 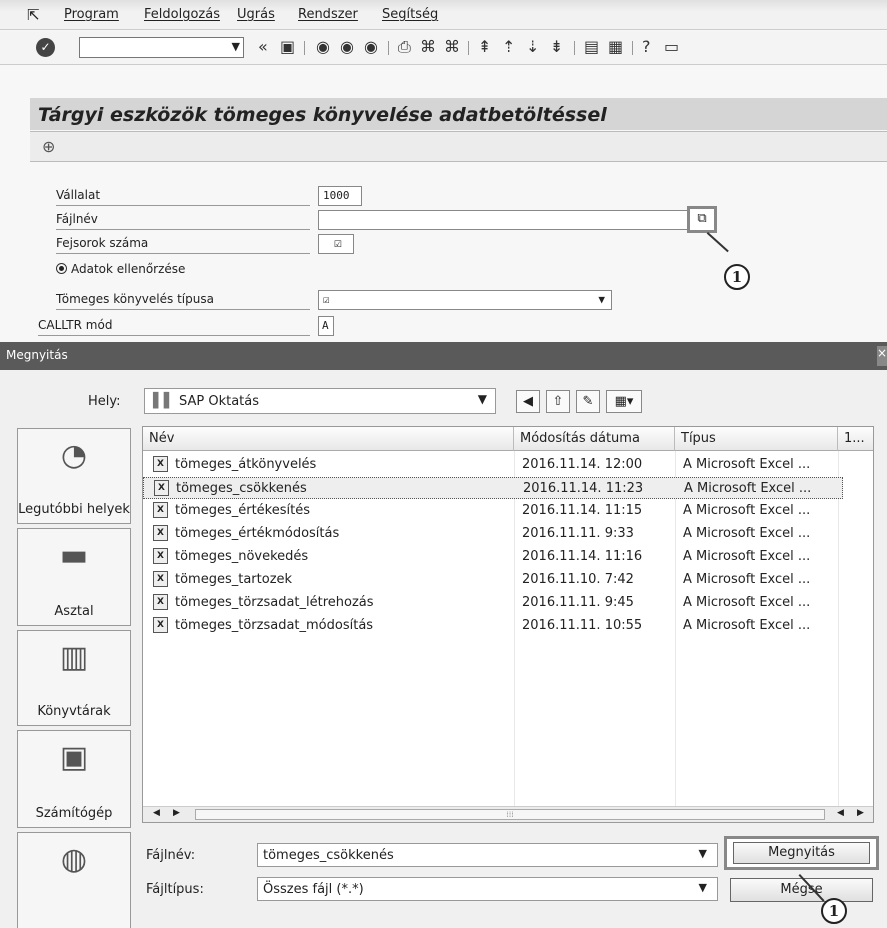 What do you see at coordinates (582, 464) in the screenshot?
I see `file-date: 2016.11.14. 12:00` at bounding box center [582, 464].